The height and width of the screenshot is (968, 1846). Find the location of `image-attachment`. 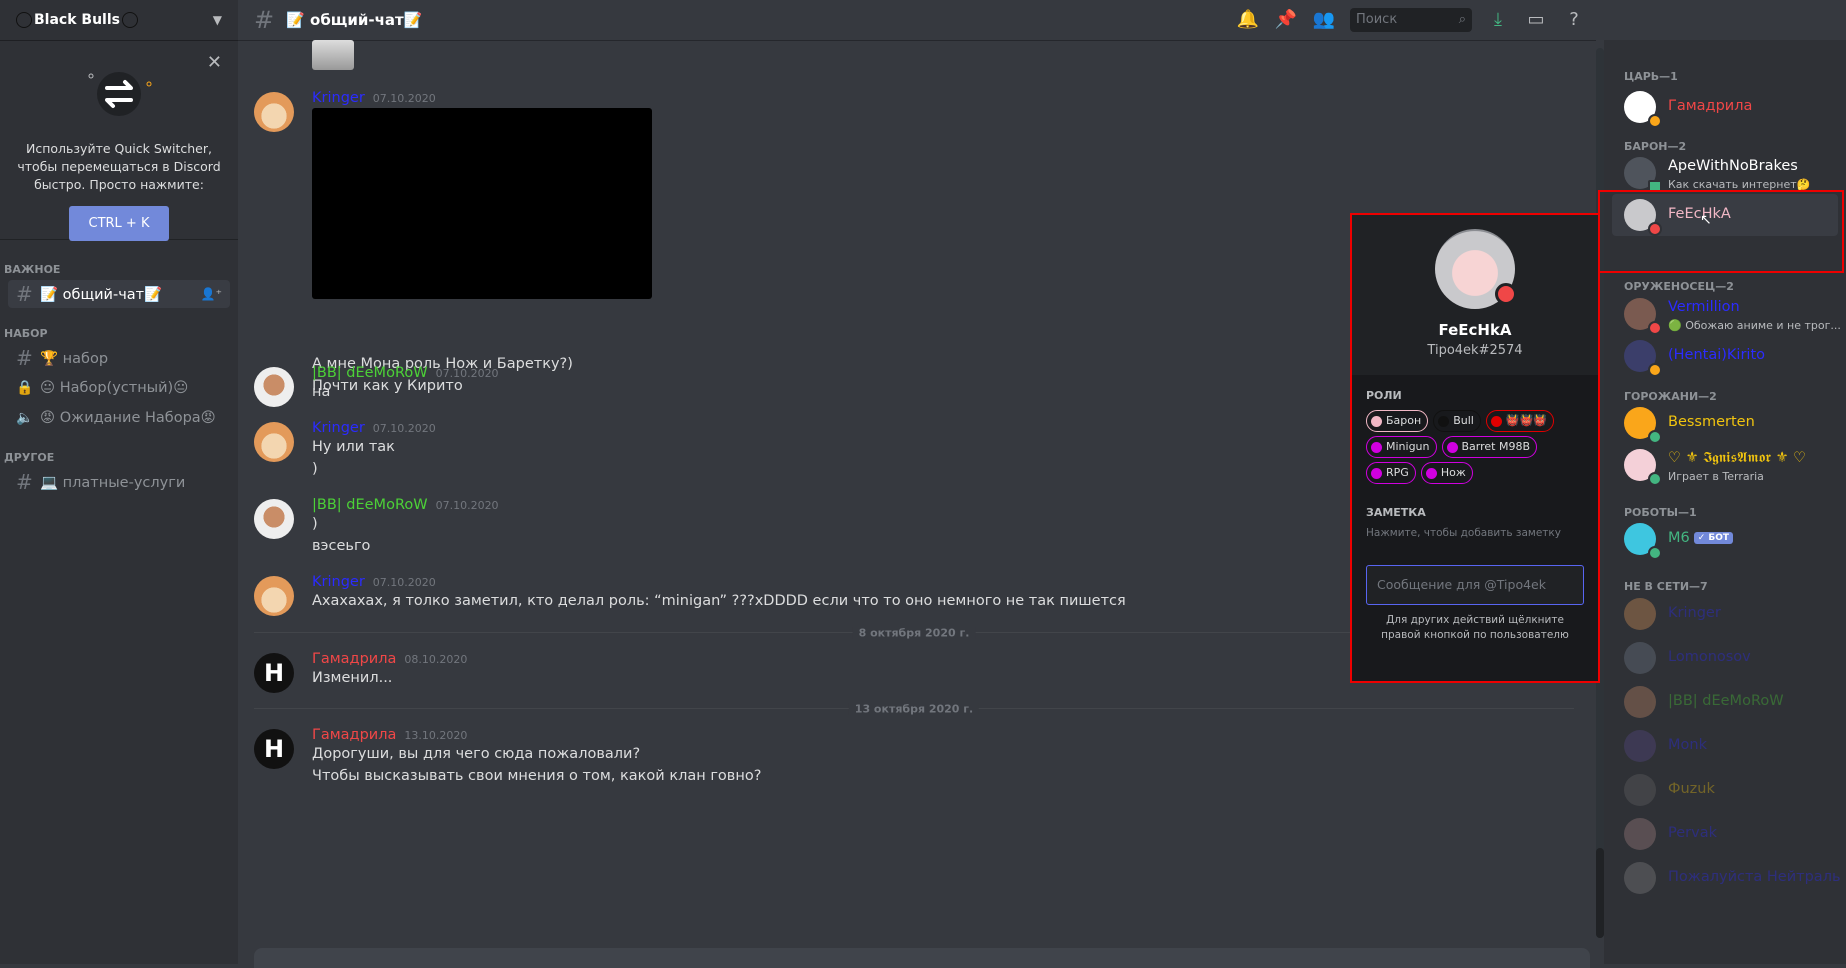

image-attachment is located at coordinates (482, 203).